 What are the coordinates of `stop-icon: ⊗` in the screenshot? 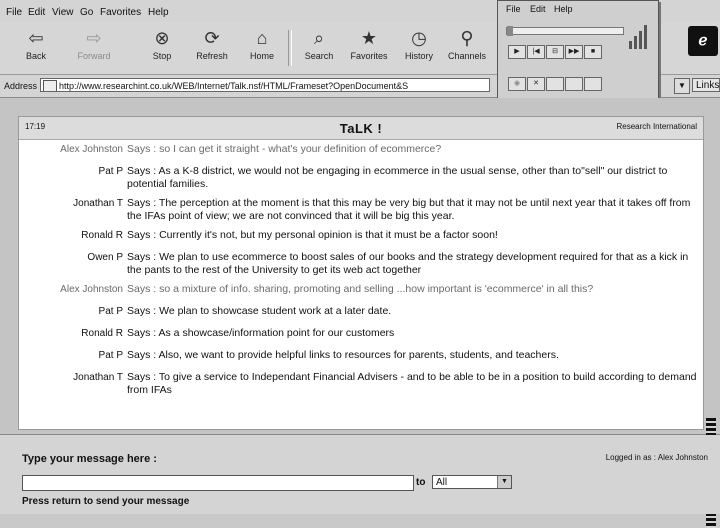 It's located at (162, 38).